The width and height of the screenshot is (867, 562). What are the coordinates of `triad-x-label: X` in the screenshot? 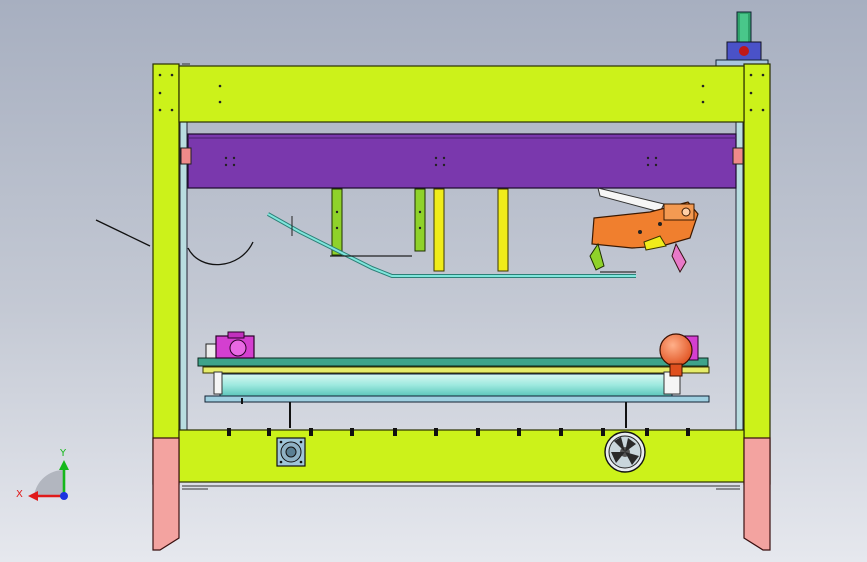 It's located at (19, 494).